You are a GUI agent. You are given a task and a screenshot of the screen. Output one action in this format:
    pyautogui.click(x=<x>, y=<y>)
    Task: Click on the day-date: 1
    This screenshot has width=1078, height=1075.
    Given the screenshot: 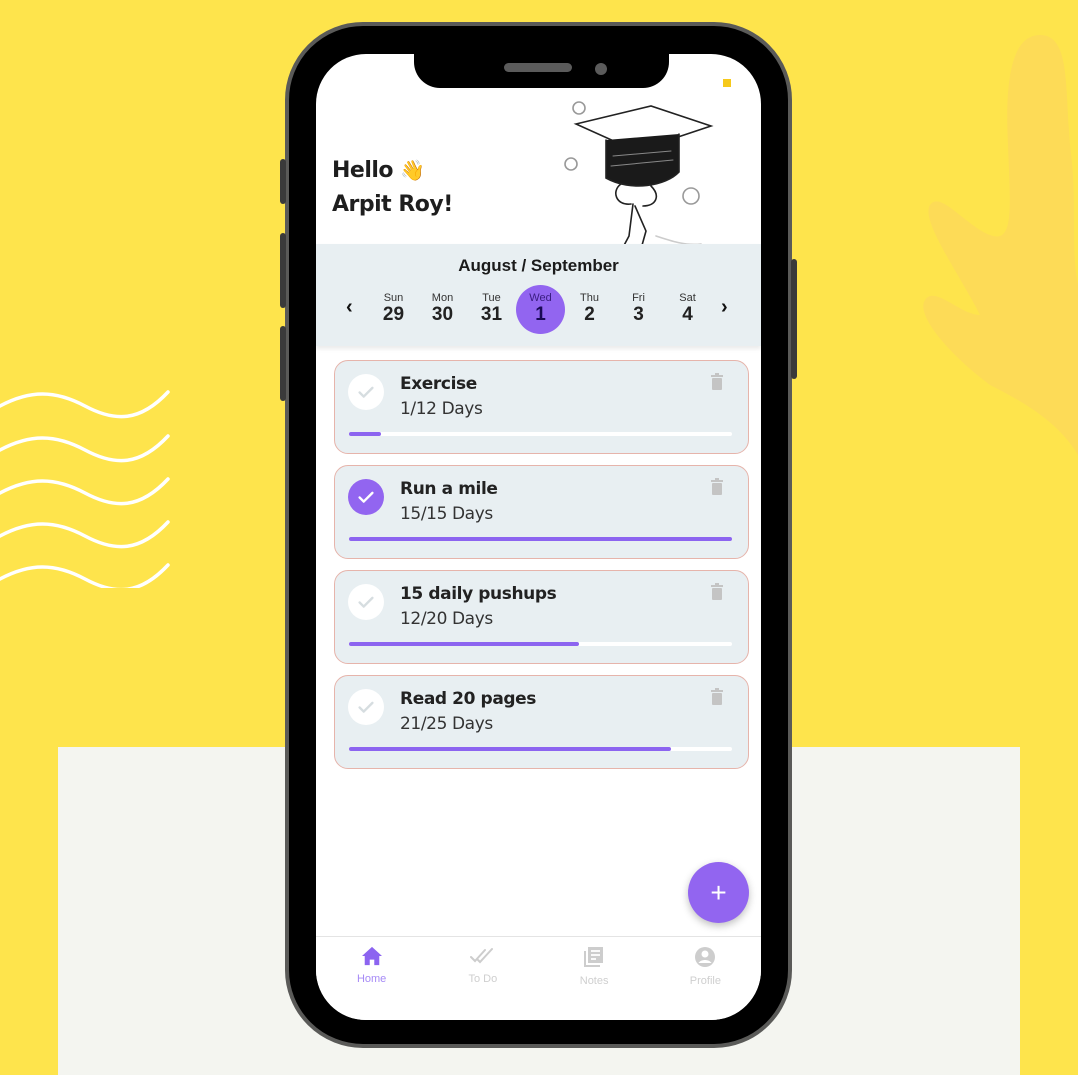 What is the action you would take?
    pyautogui.click(x=540, y=314)
    